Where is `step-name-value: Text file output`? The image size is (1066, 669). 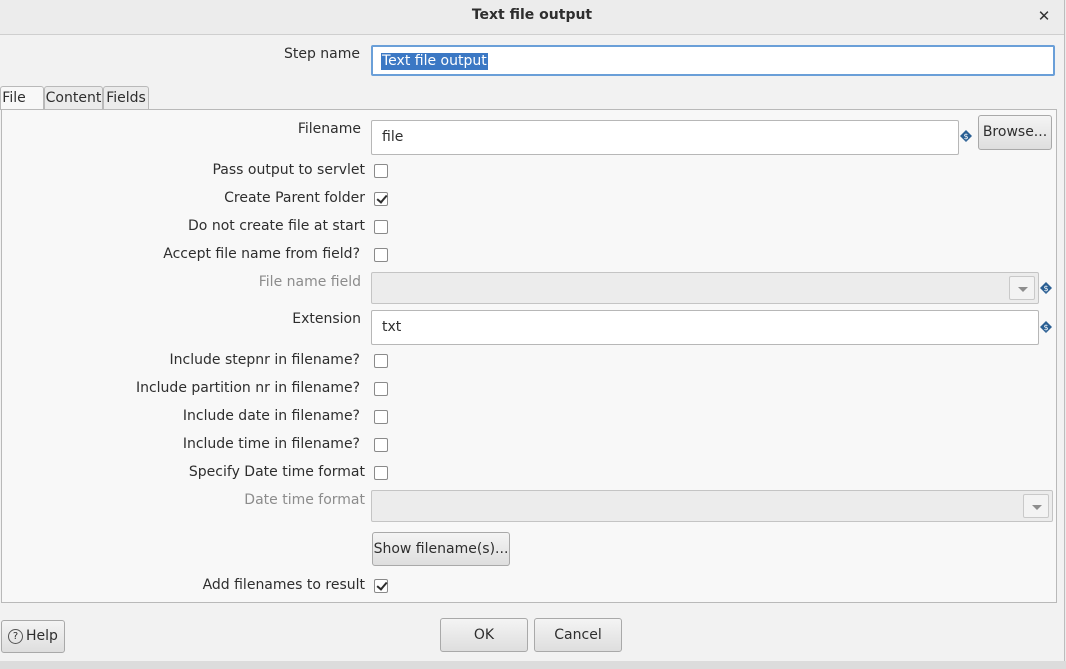
step-name-value: Text file output is located at coordinates (434, 61).